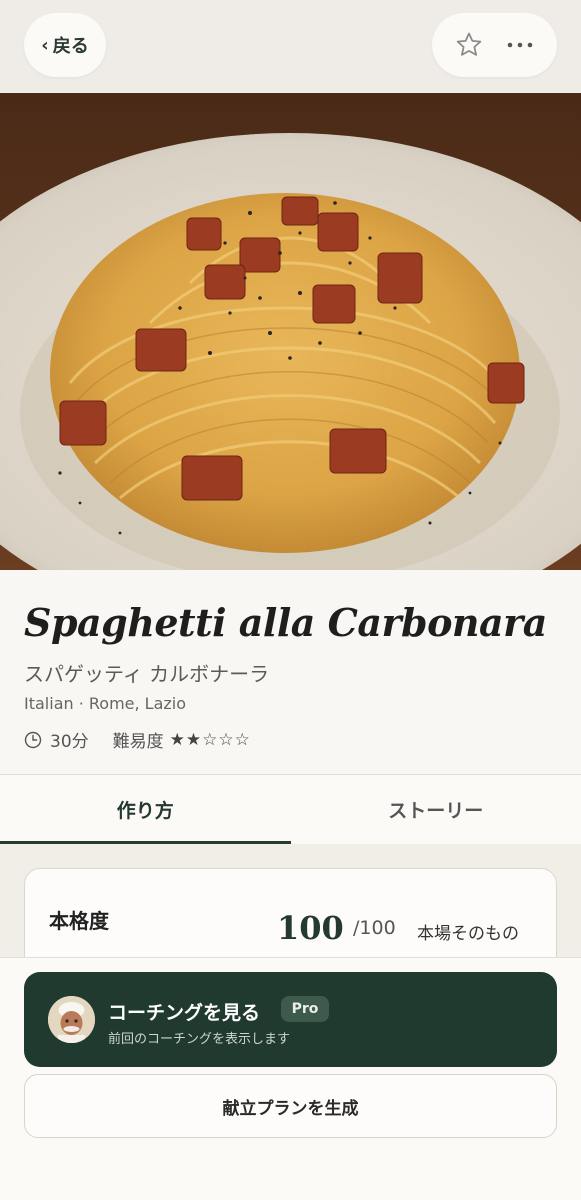 This screenshot has width=581, height=1200. I want to click on tab-content: 本格度 100 /100 本場そのもの, so click(290, 916).